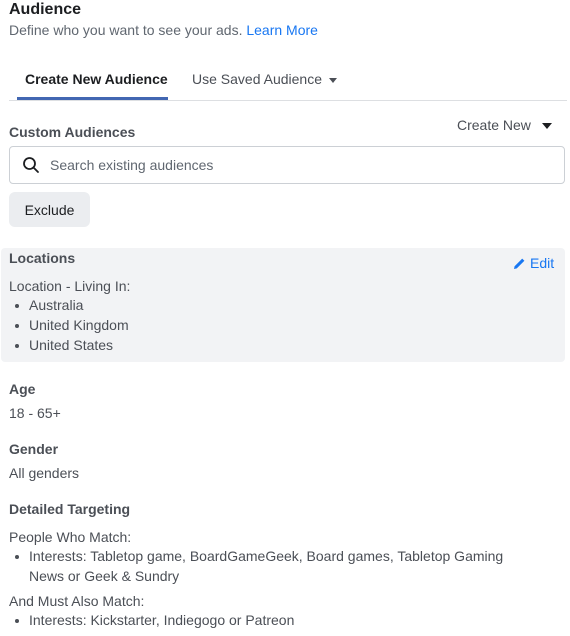 The width and height of the screenshot is (570, 636). I want to click on audience-search-input, so click(299, 165).